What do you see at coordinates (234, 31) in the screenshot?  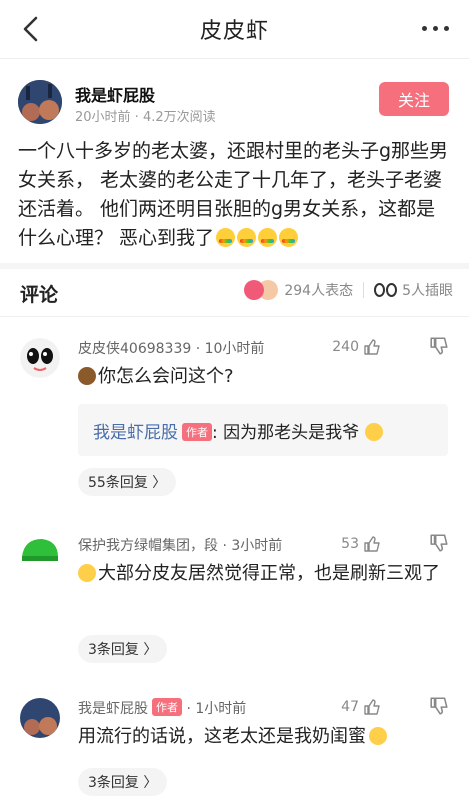 I see `page-title: 皮皮虾` at bounding box center [234, 31].